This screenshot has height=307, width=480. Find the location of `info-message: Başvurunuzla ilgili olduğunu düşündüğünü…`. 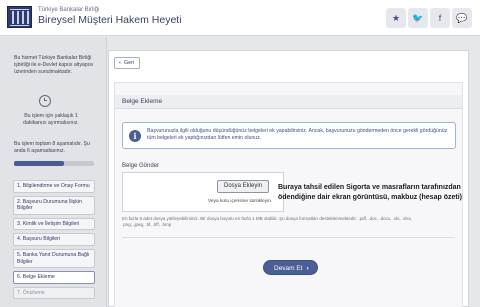

info-message: Başvurunuzla ilgili olduğunu düşündüğünü… is located at coordinates (297, 134).